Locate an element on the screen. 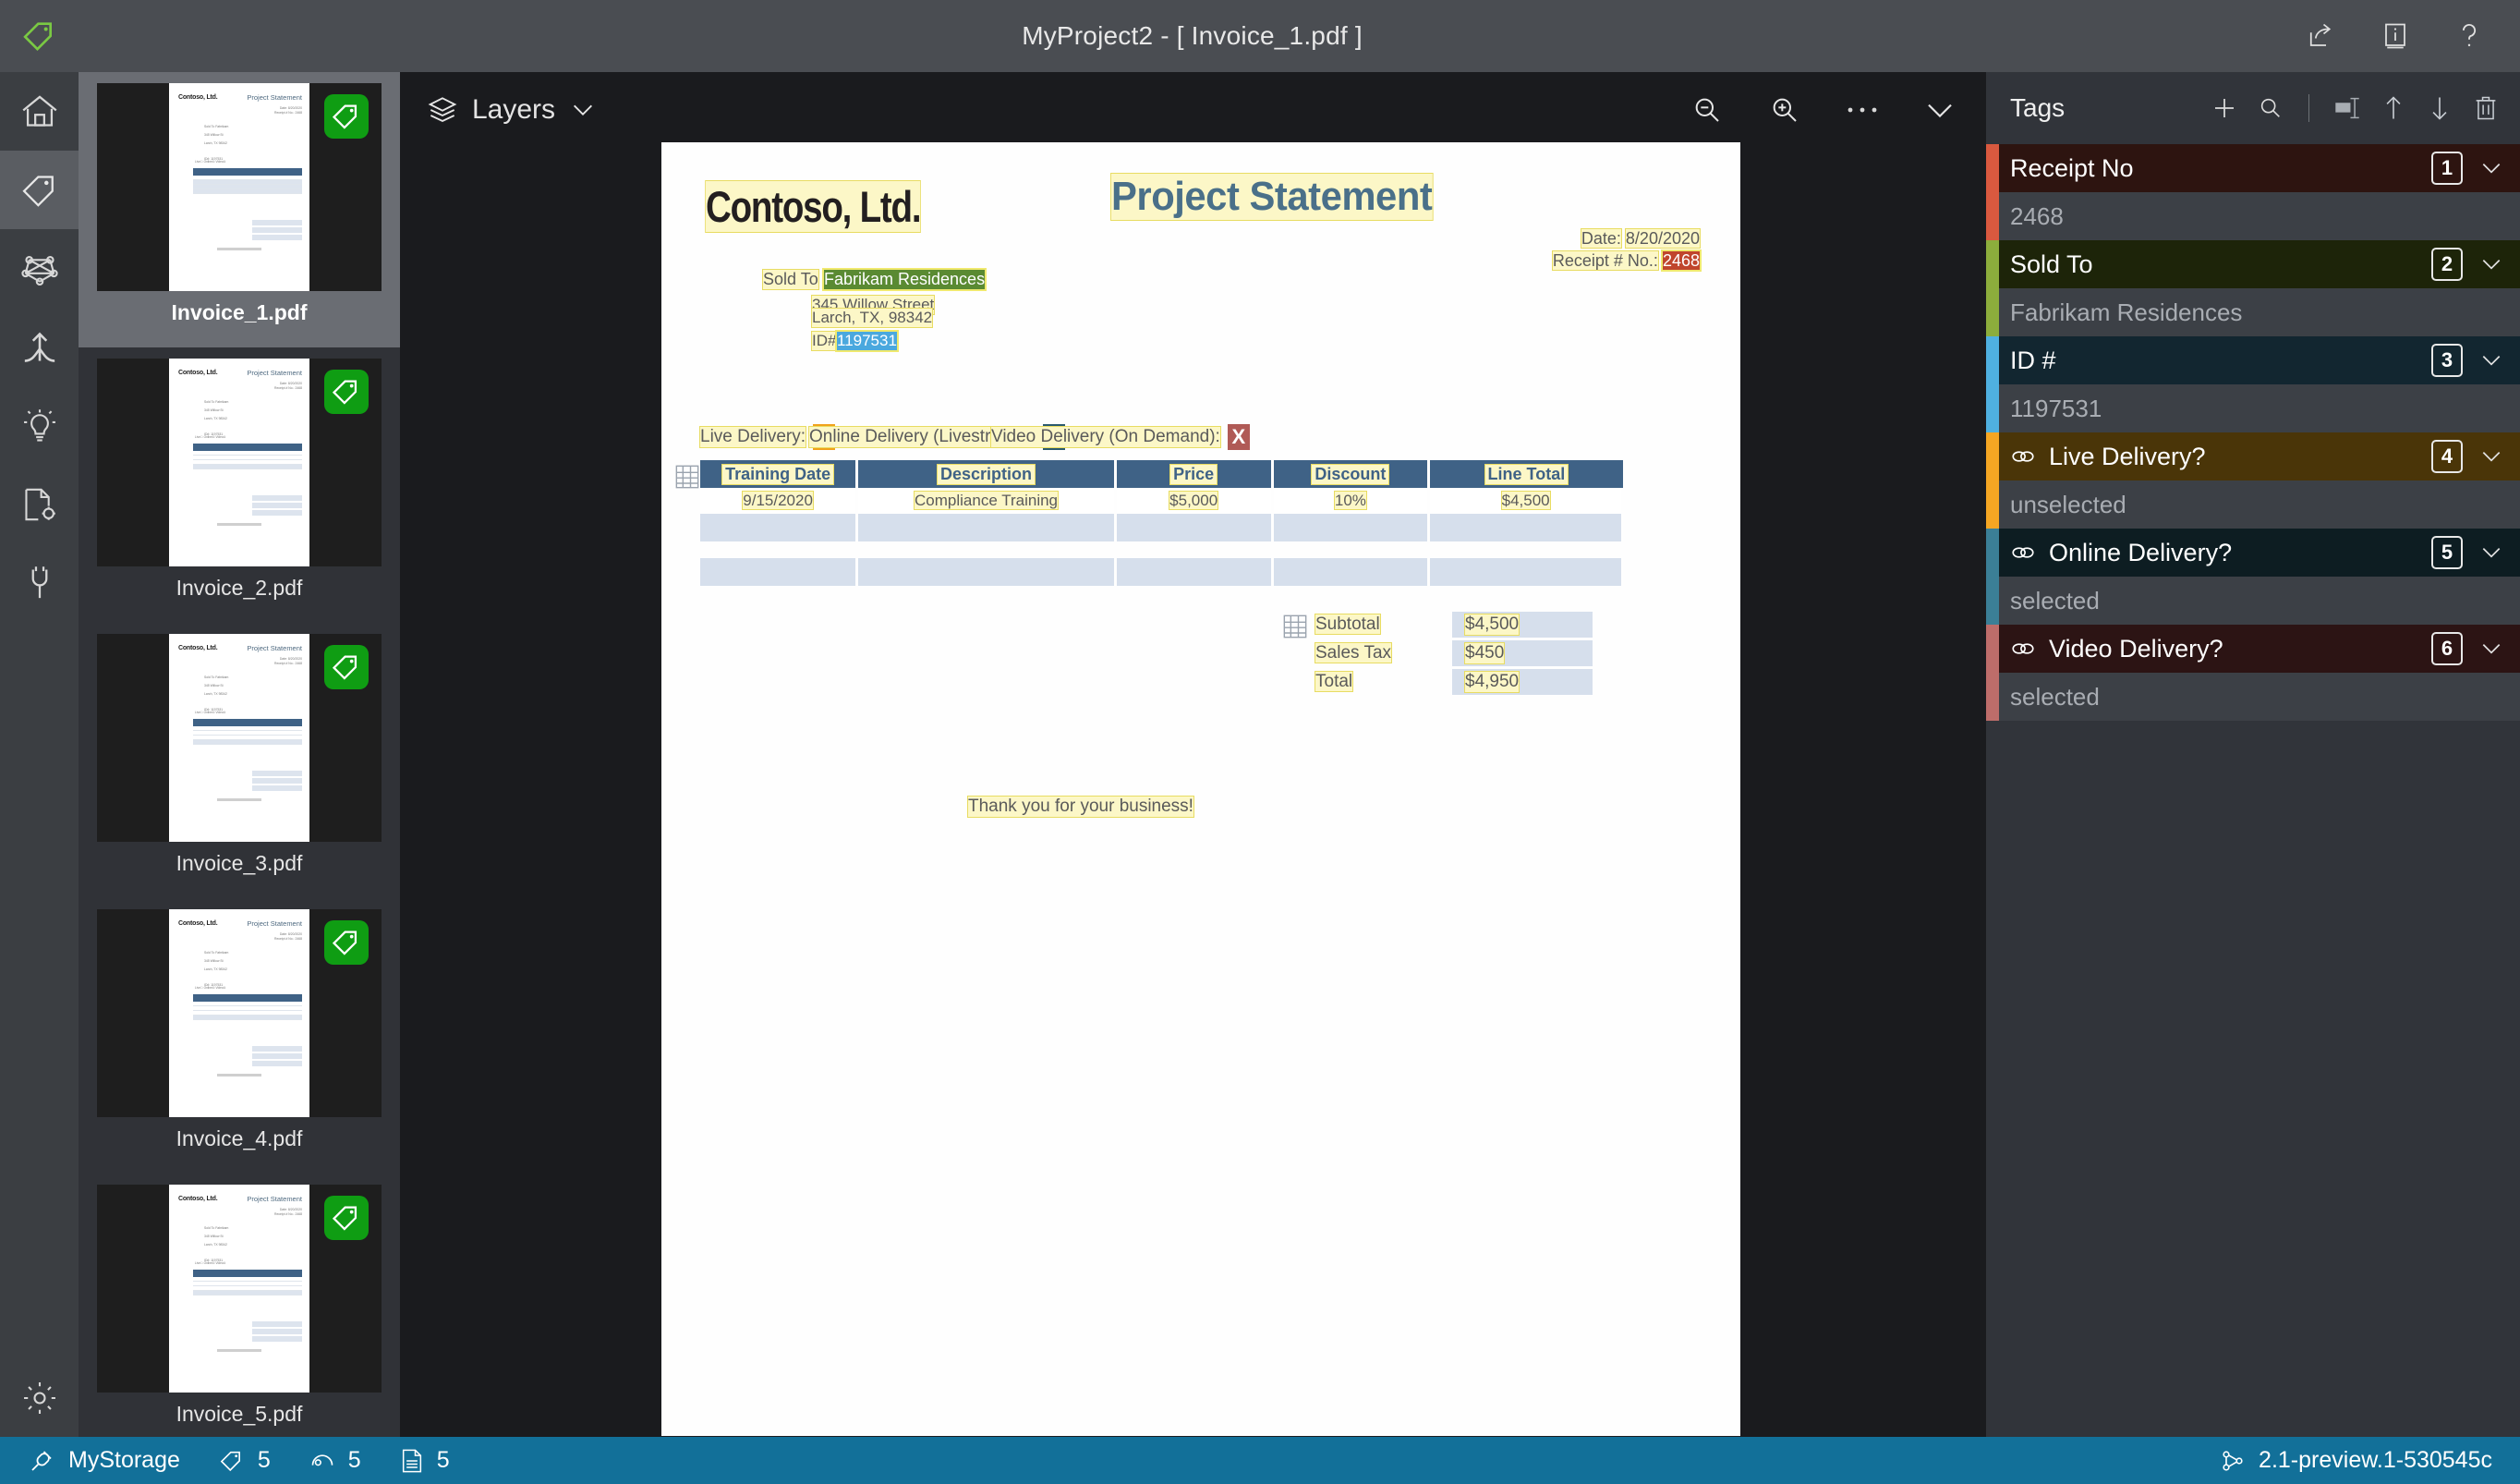 The image size is (2520, 1484). move-down-icon is located at coordinates (2439, 108).